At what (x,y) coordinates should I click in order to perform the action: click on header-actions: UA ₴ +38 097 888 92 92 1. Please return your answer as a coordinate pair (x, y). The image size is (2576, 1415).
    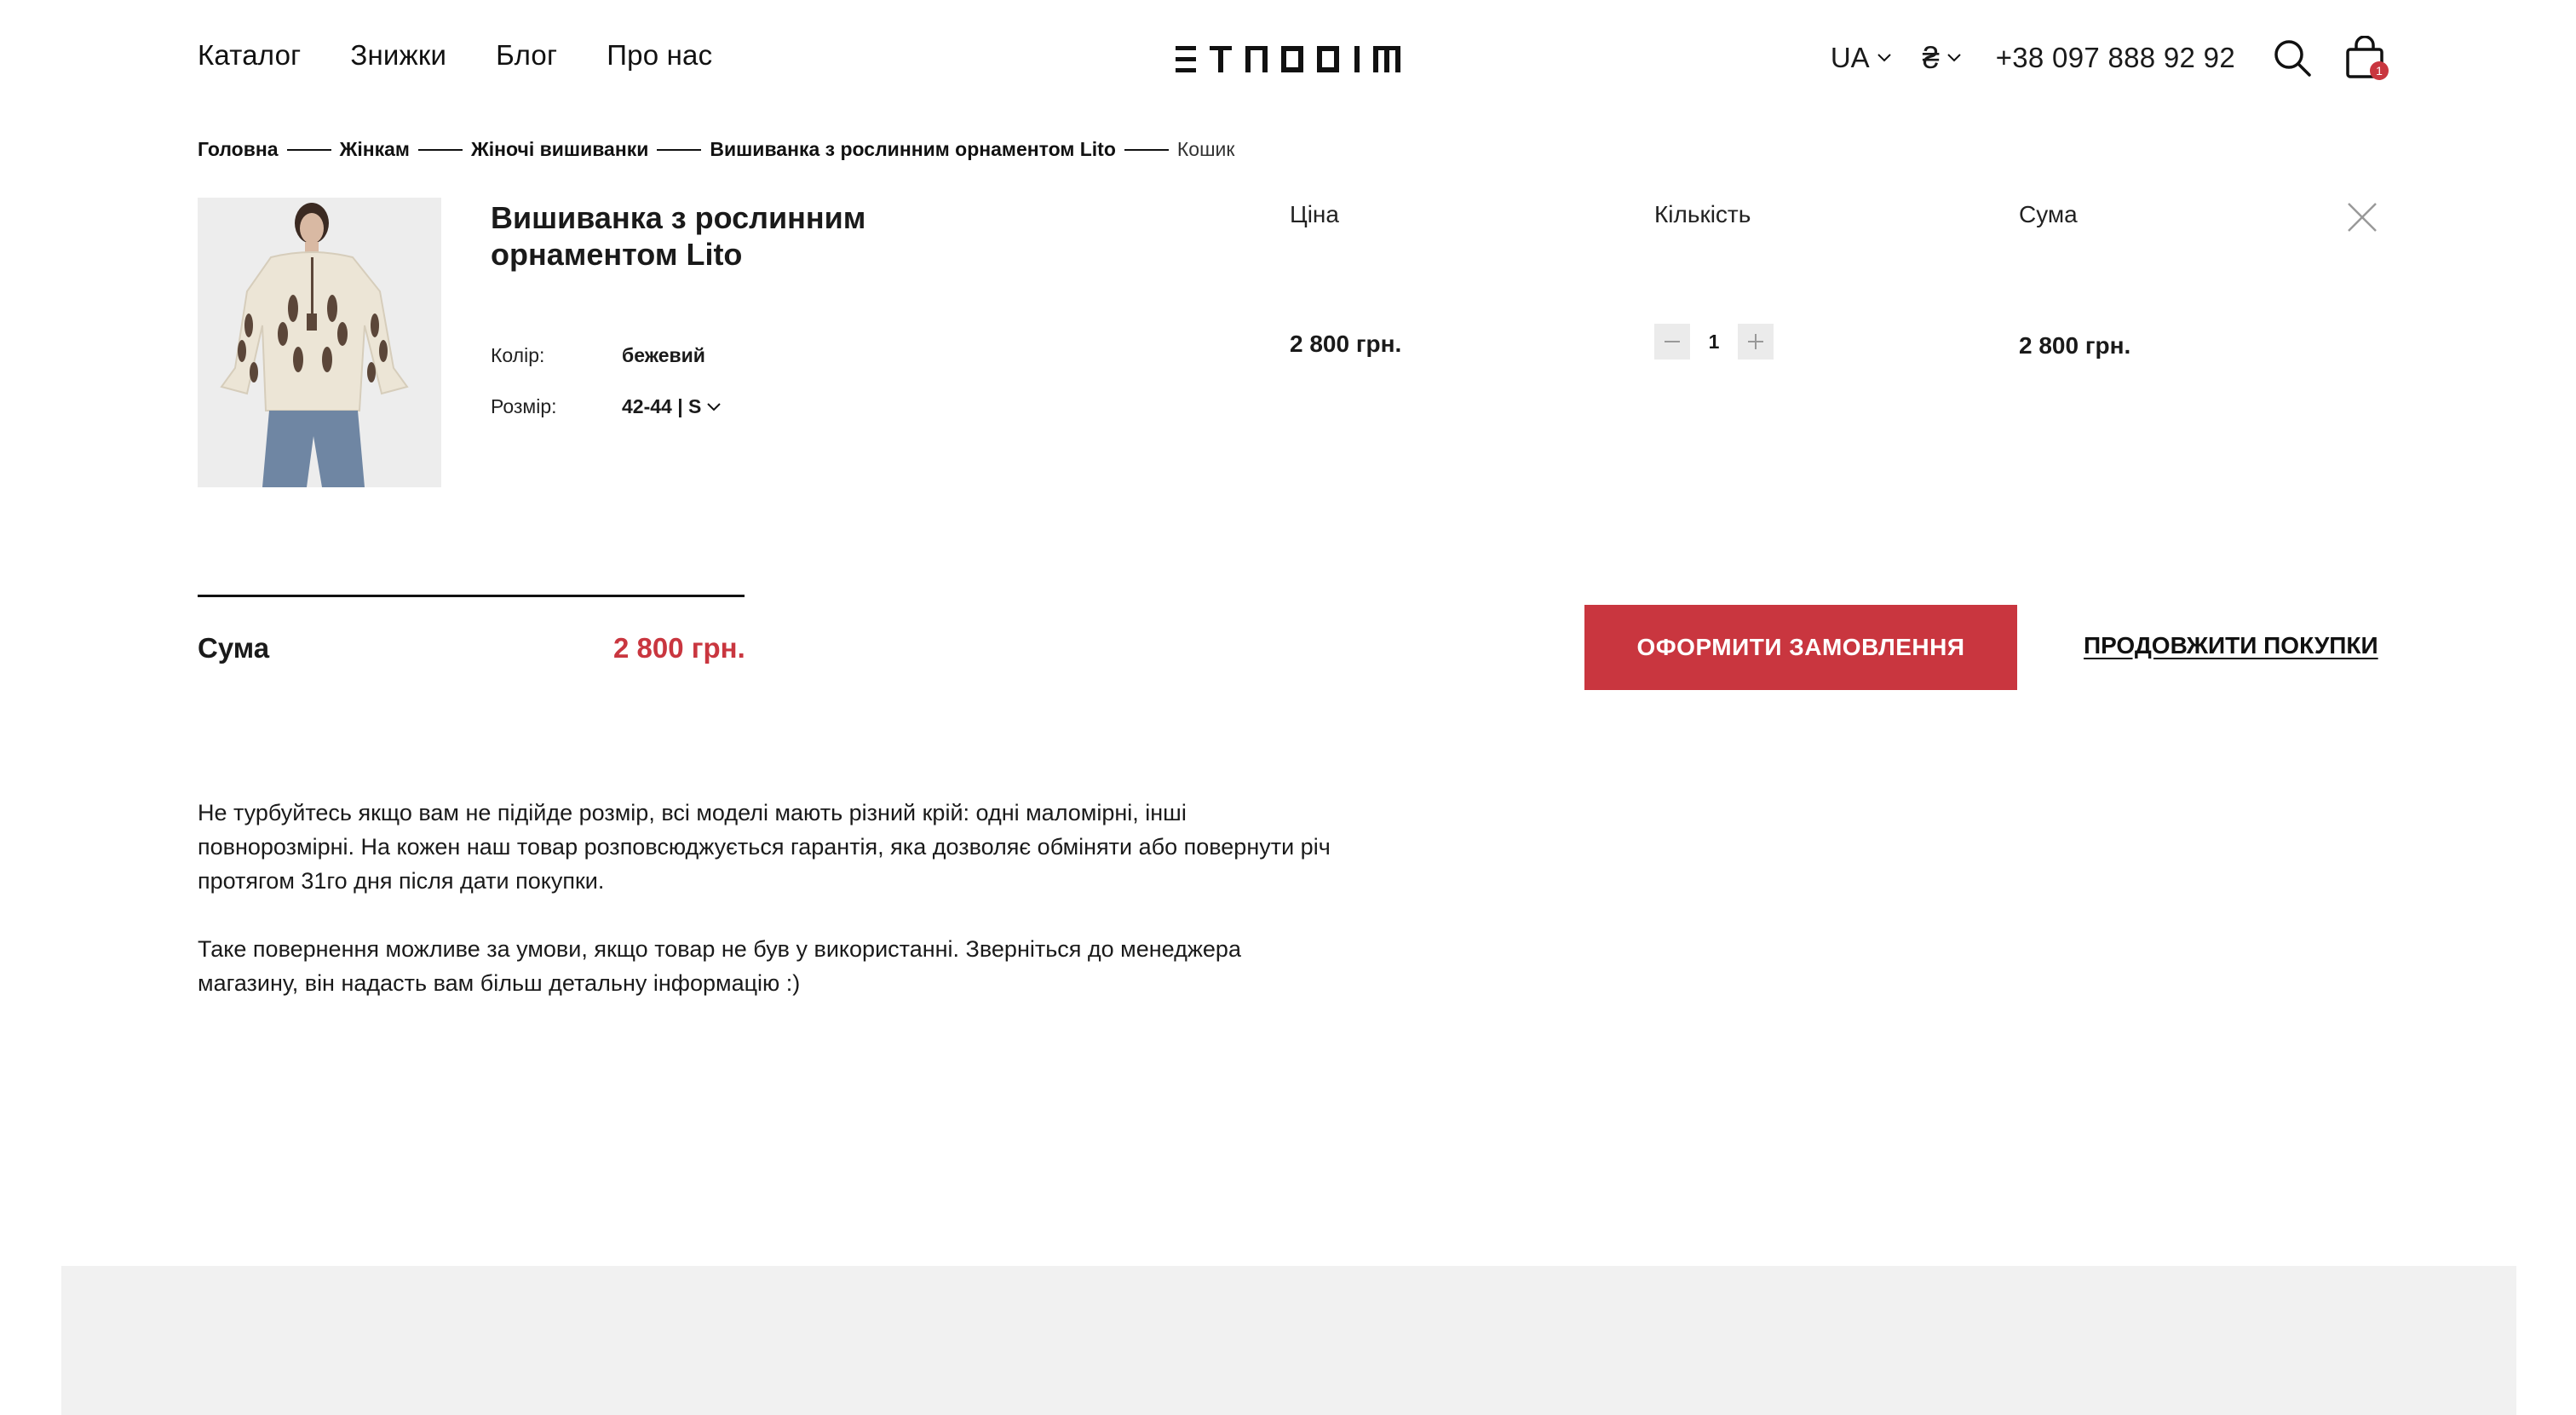
    Looking at the image, I should click on (2110, 58).